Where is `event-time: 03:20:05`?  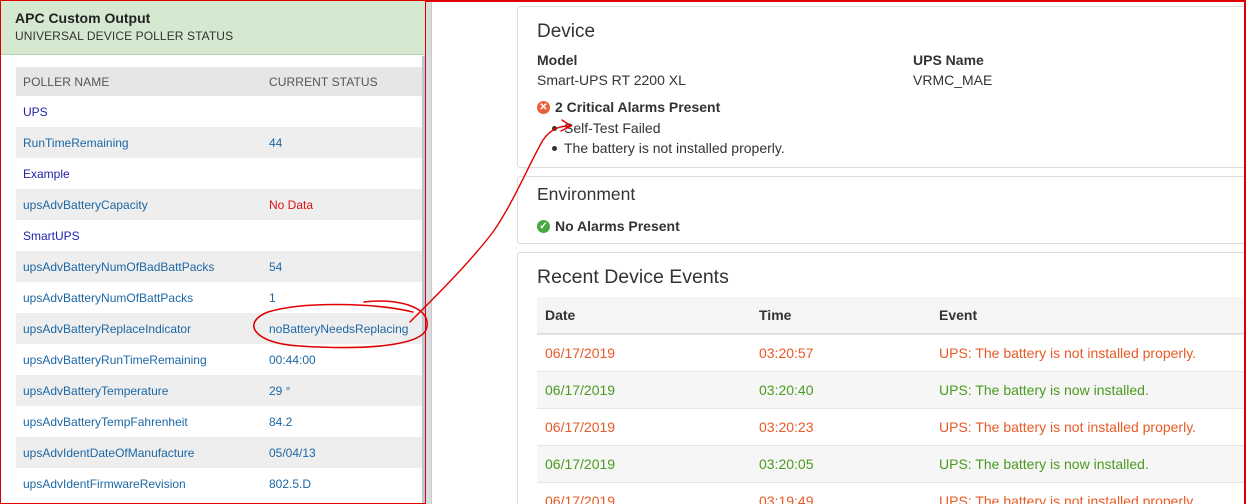
event-time: 03:20:05 is located at coordinates (786, 464).